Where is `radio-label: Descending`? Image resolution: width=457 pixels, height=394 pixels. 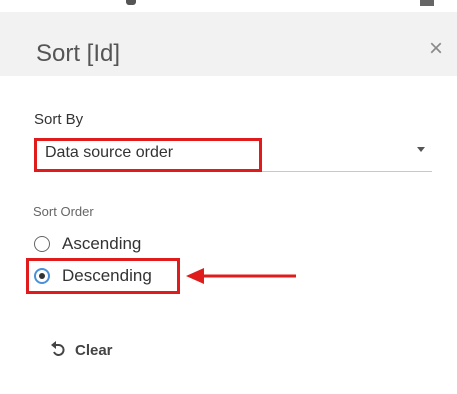
radio-label: Descending is located at coordinates (107, 275).